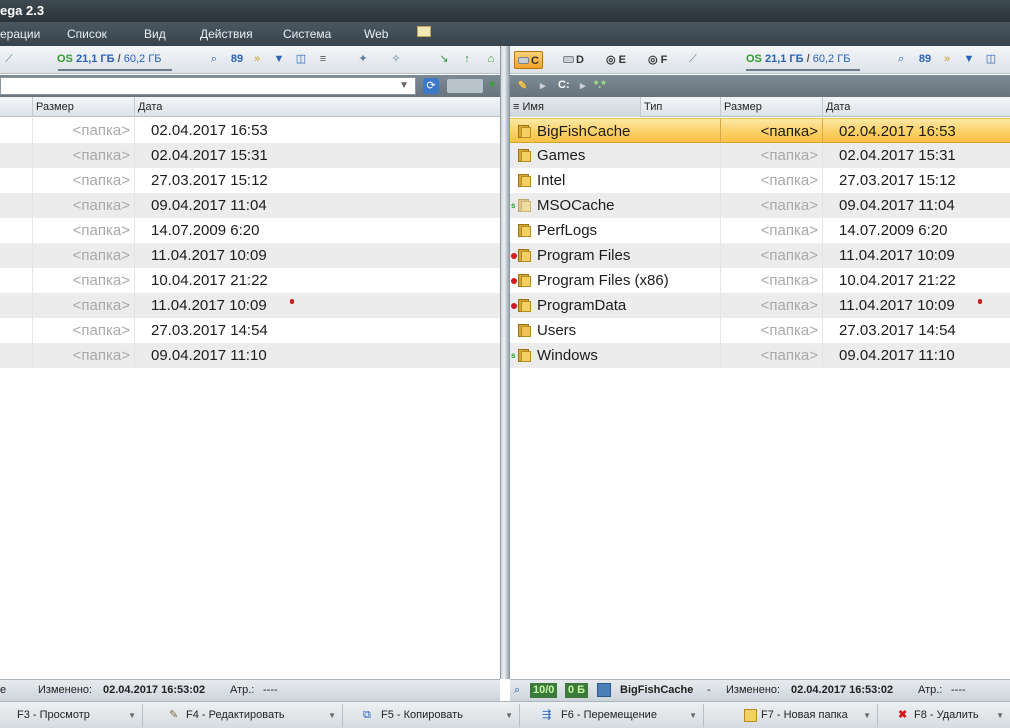 The width and height of the screenshot is (1010, 728). I want to click on list-item-selected: BigFishCache <папка> 02.04.2017 16:53, so click(760, 131).